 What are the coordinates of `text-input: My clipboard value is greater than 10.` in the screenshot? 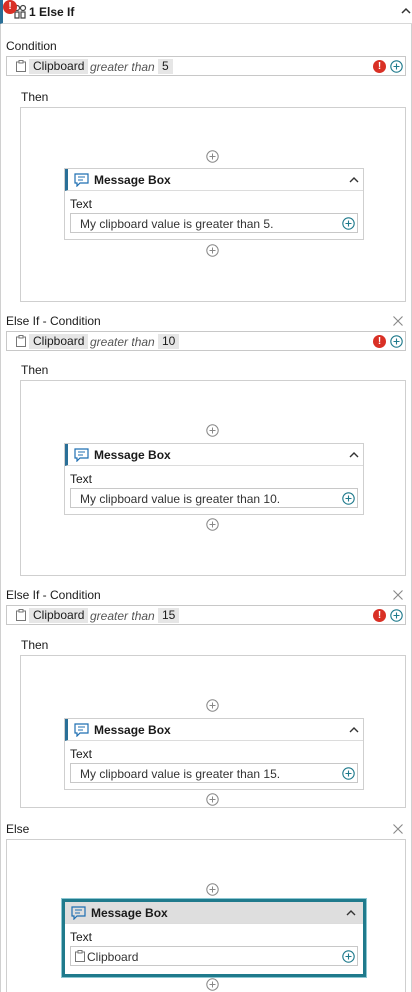 It's located at (214, 498).